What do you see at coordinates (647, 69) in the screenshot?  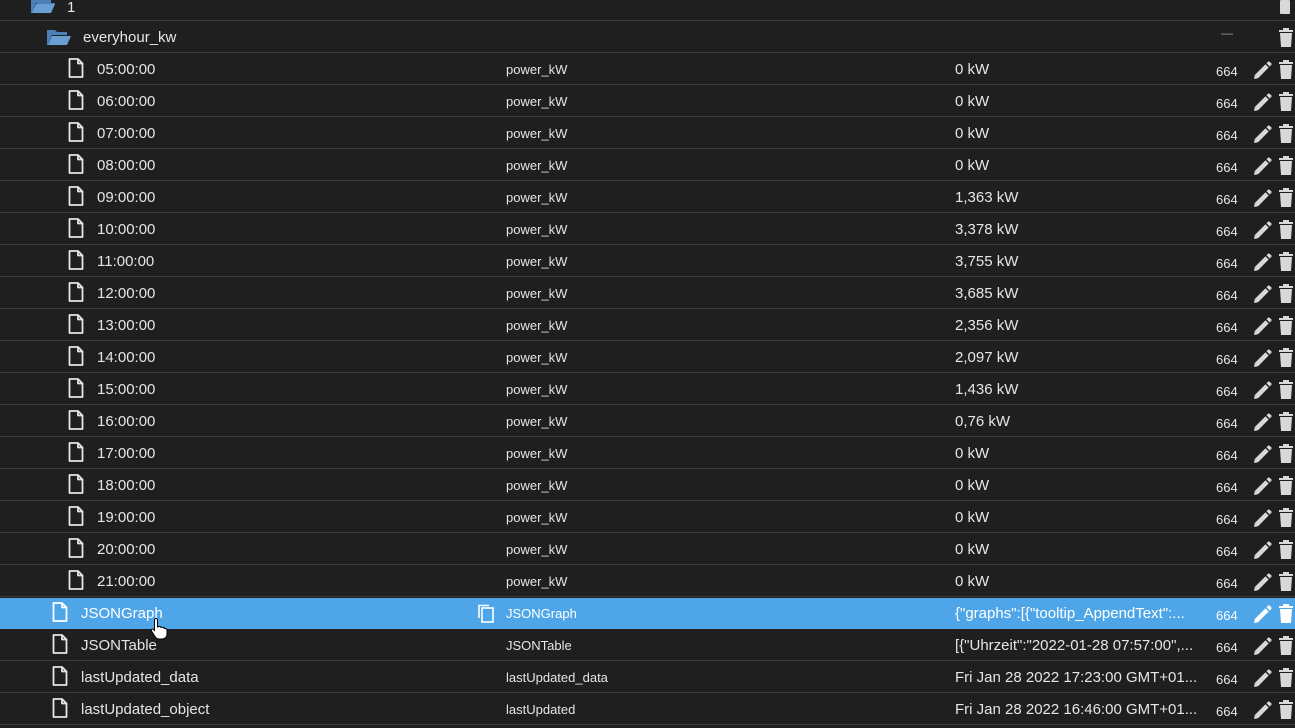 I see `table-row: 05:00:00 power_kW 0 kW 664` at bounding box center [647, 69].